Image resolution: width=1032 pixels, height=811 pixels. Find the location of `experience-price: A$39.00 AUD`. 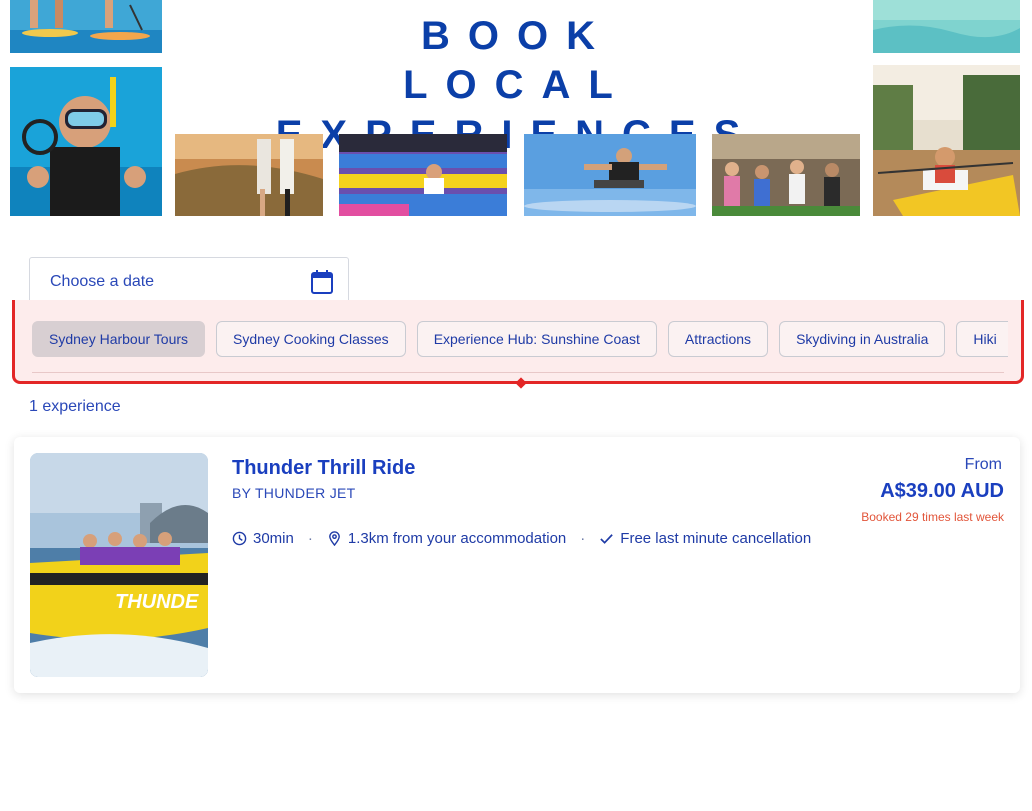

experience-price: A$39.00 AUD is located at coordinates (942, 491).